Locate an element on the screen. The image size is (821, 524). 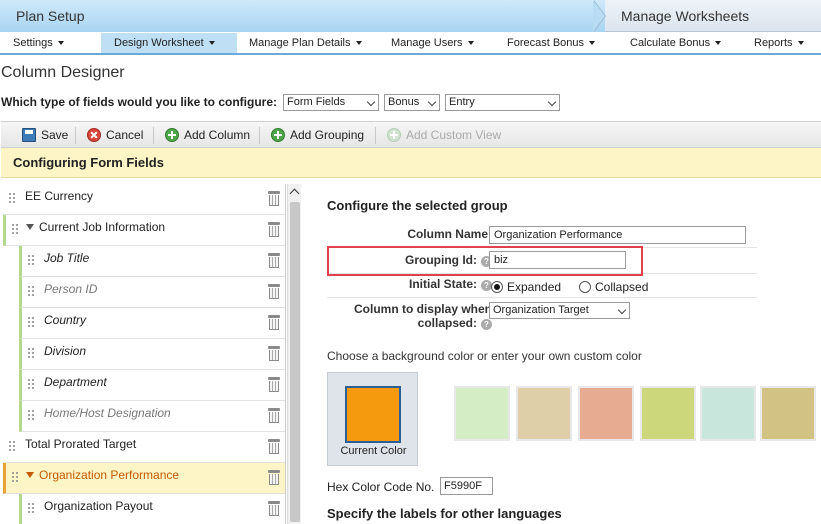
worksheet-type-select: Bonus is located at coordinates (412, 102).